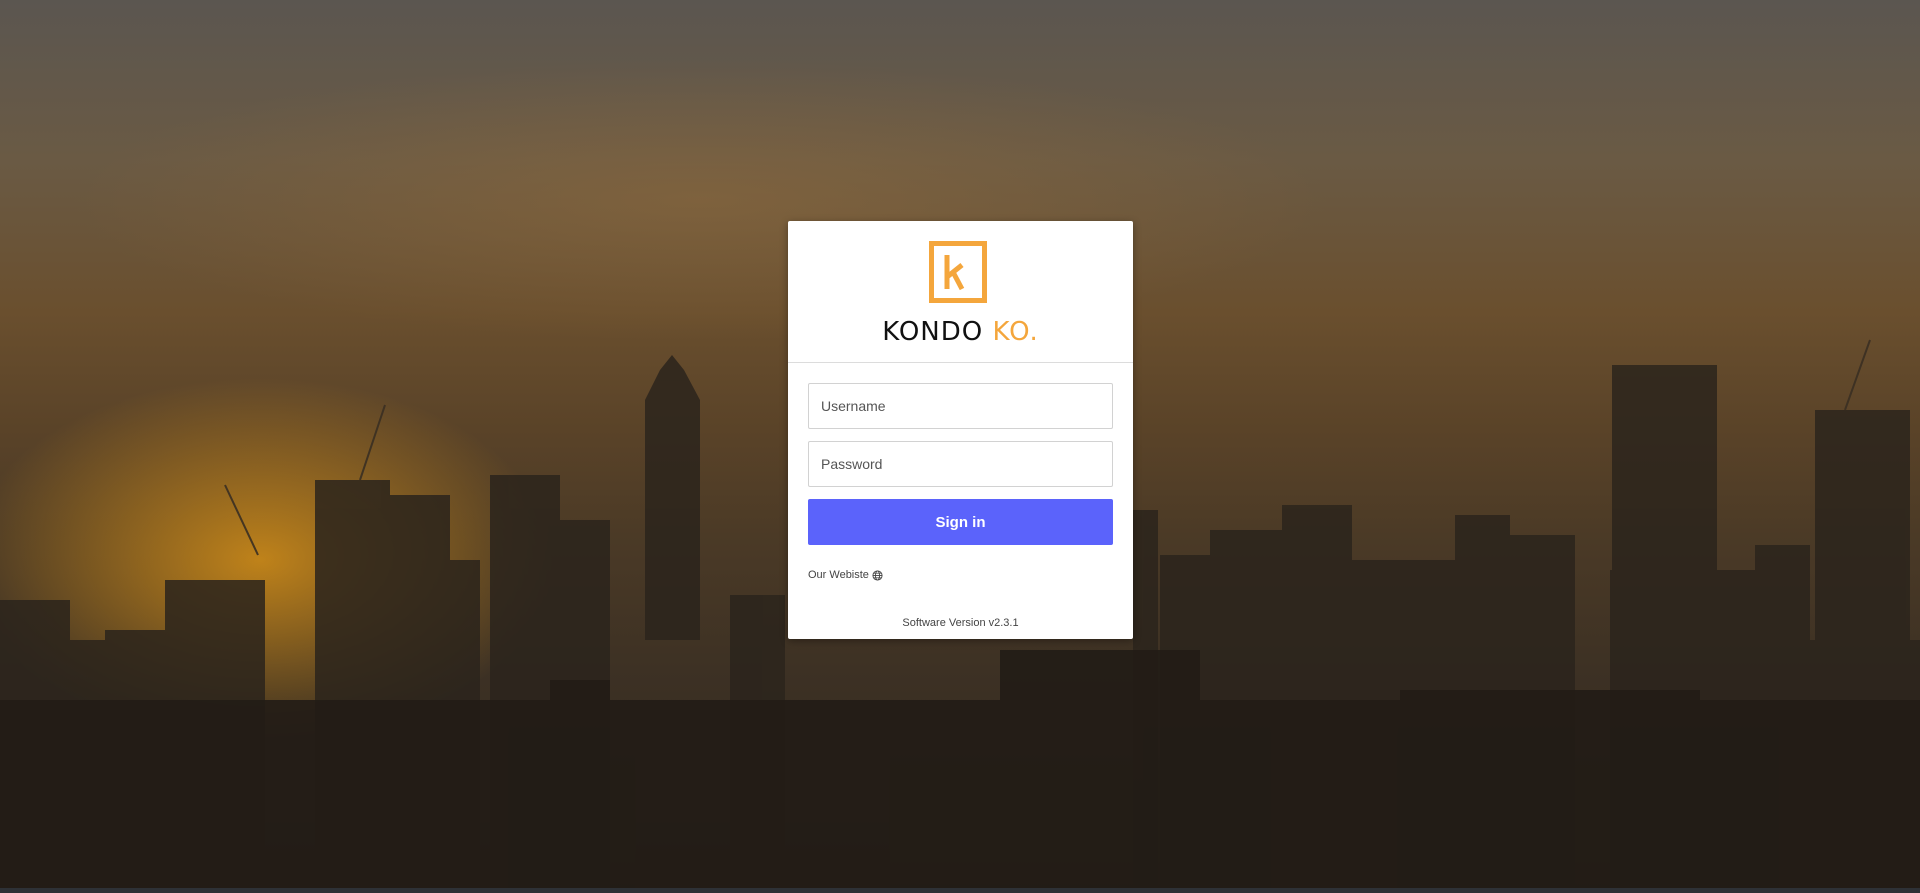  I want to click on brand-wordmark: KONDO KO., so click(960, 332).